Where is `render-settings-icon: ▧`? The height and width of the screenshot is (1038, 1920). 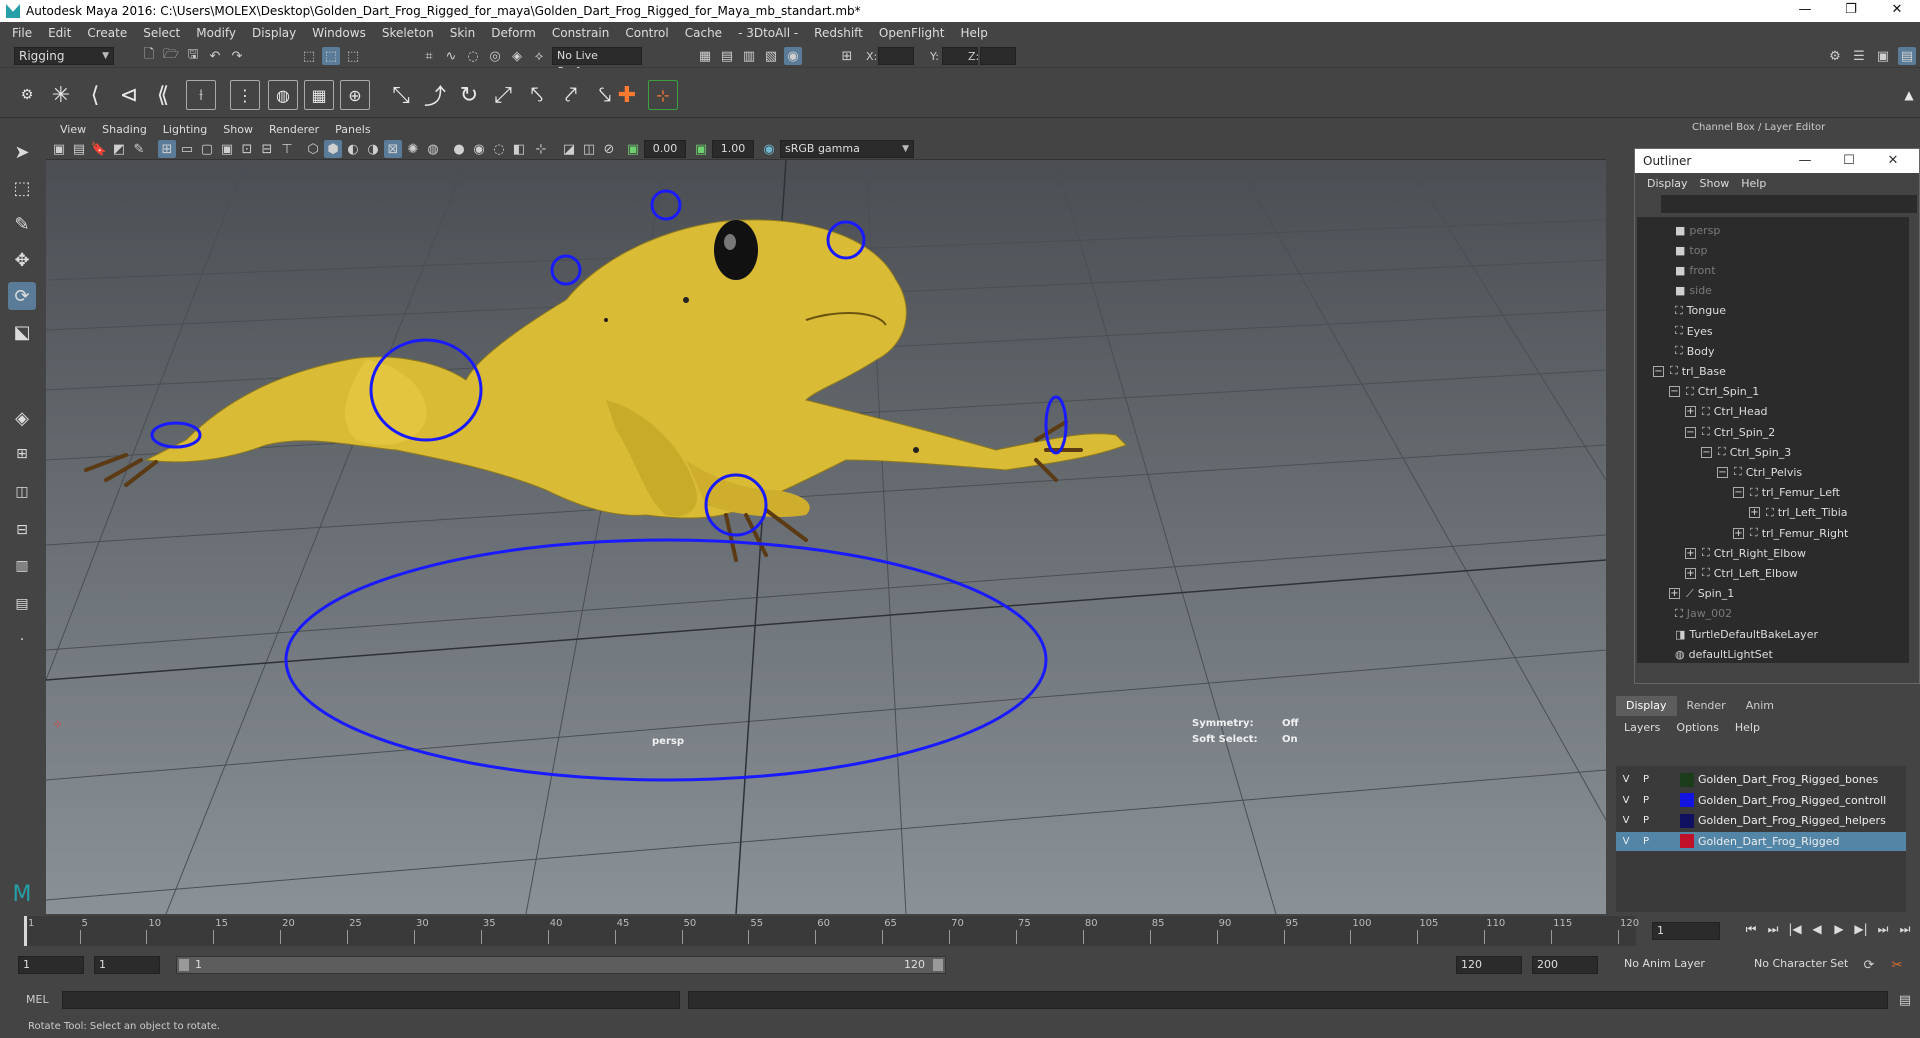 render-settings-icon: ▧ is located at coordinates (771, 56).